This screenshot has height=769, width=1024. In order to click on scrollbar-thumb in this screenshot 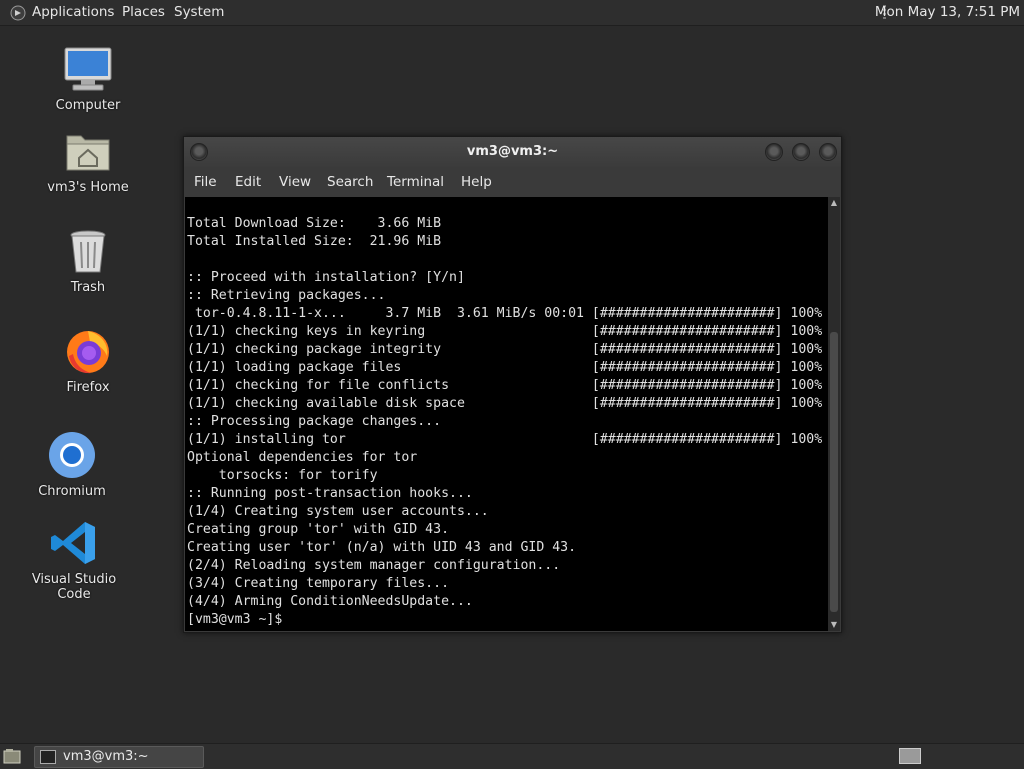, I will do `click(834, 472)`.